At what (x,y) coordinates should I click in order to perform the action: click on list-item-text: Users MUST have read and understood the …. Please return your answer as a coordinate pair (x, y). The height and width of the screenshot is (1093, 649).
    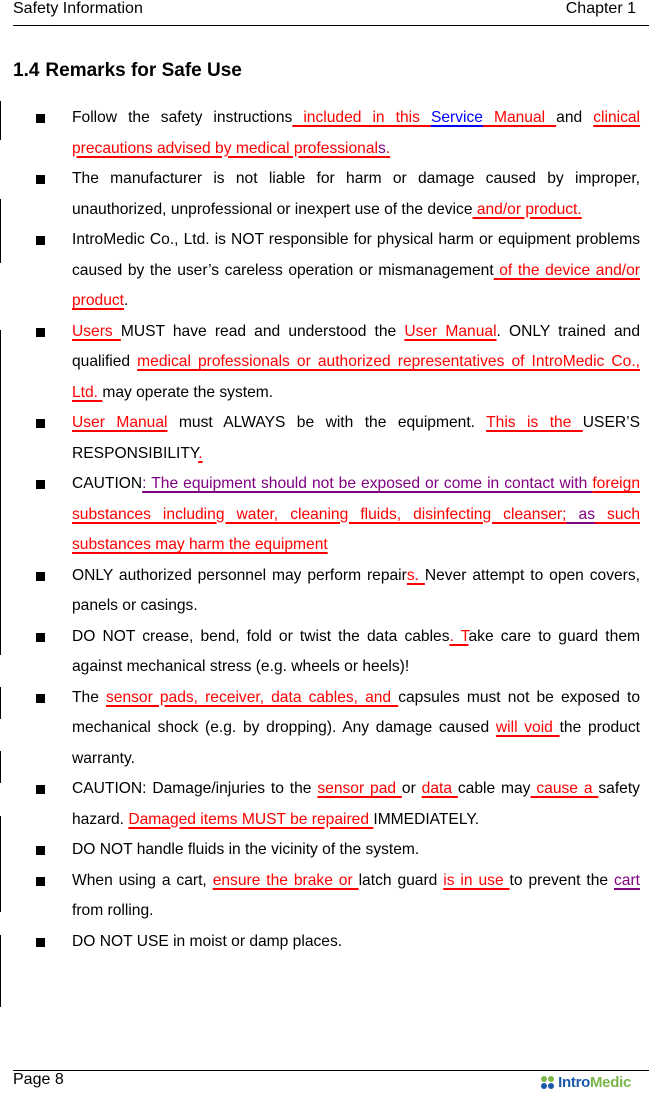
    Looking at the image, I should click on (356, 363).